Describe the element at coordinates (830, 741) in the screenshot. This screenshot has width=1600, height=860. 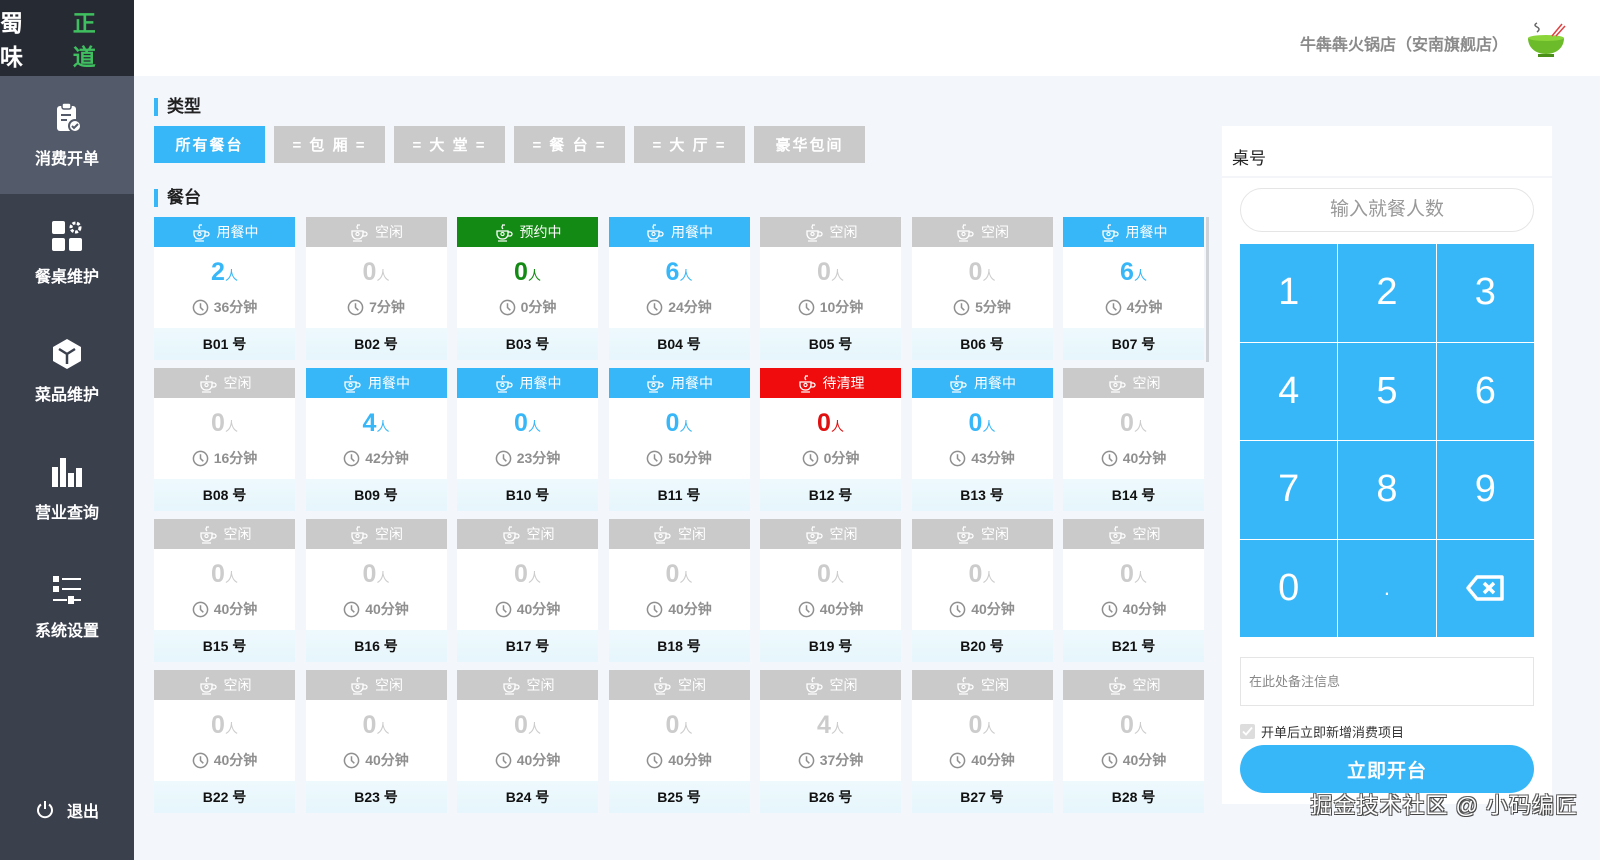
I see `table-card: 空闲 4人 37分钟 B26 号` at that location.